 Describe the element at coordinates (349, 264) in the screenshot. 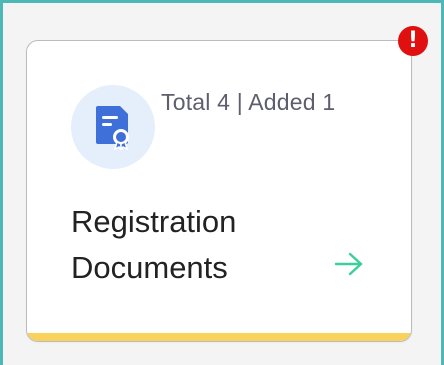

I see `arrow-right-icon` at that location.